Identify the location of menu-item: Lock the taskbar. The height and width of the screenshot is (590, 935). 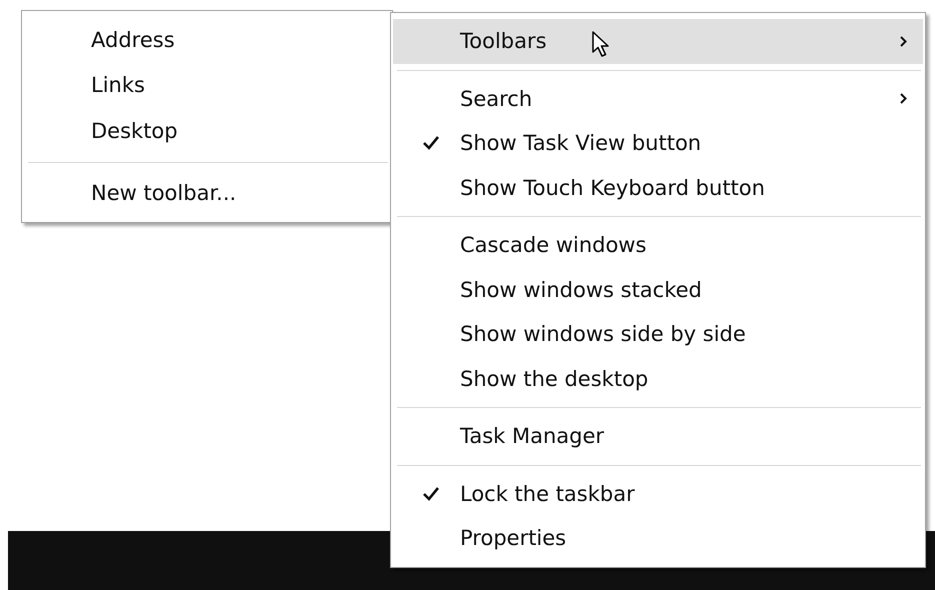
(658, 494).